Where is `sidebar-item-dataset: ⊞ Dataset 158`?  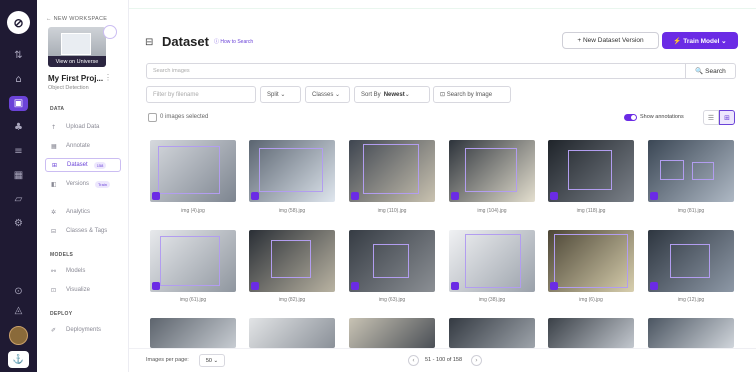
sidebar-item-dataset: ⊞ Dataset 158 is located at coordinates (83, 165).